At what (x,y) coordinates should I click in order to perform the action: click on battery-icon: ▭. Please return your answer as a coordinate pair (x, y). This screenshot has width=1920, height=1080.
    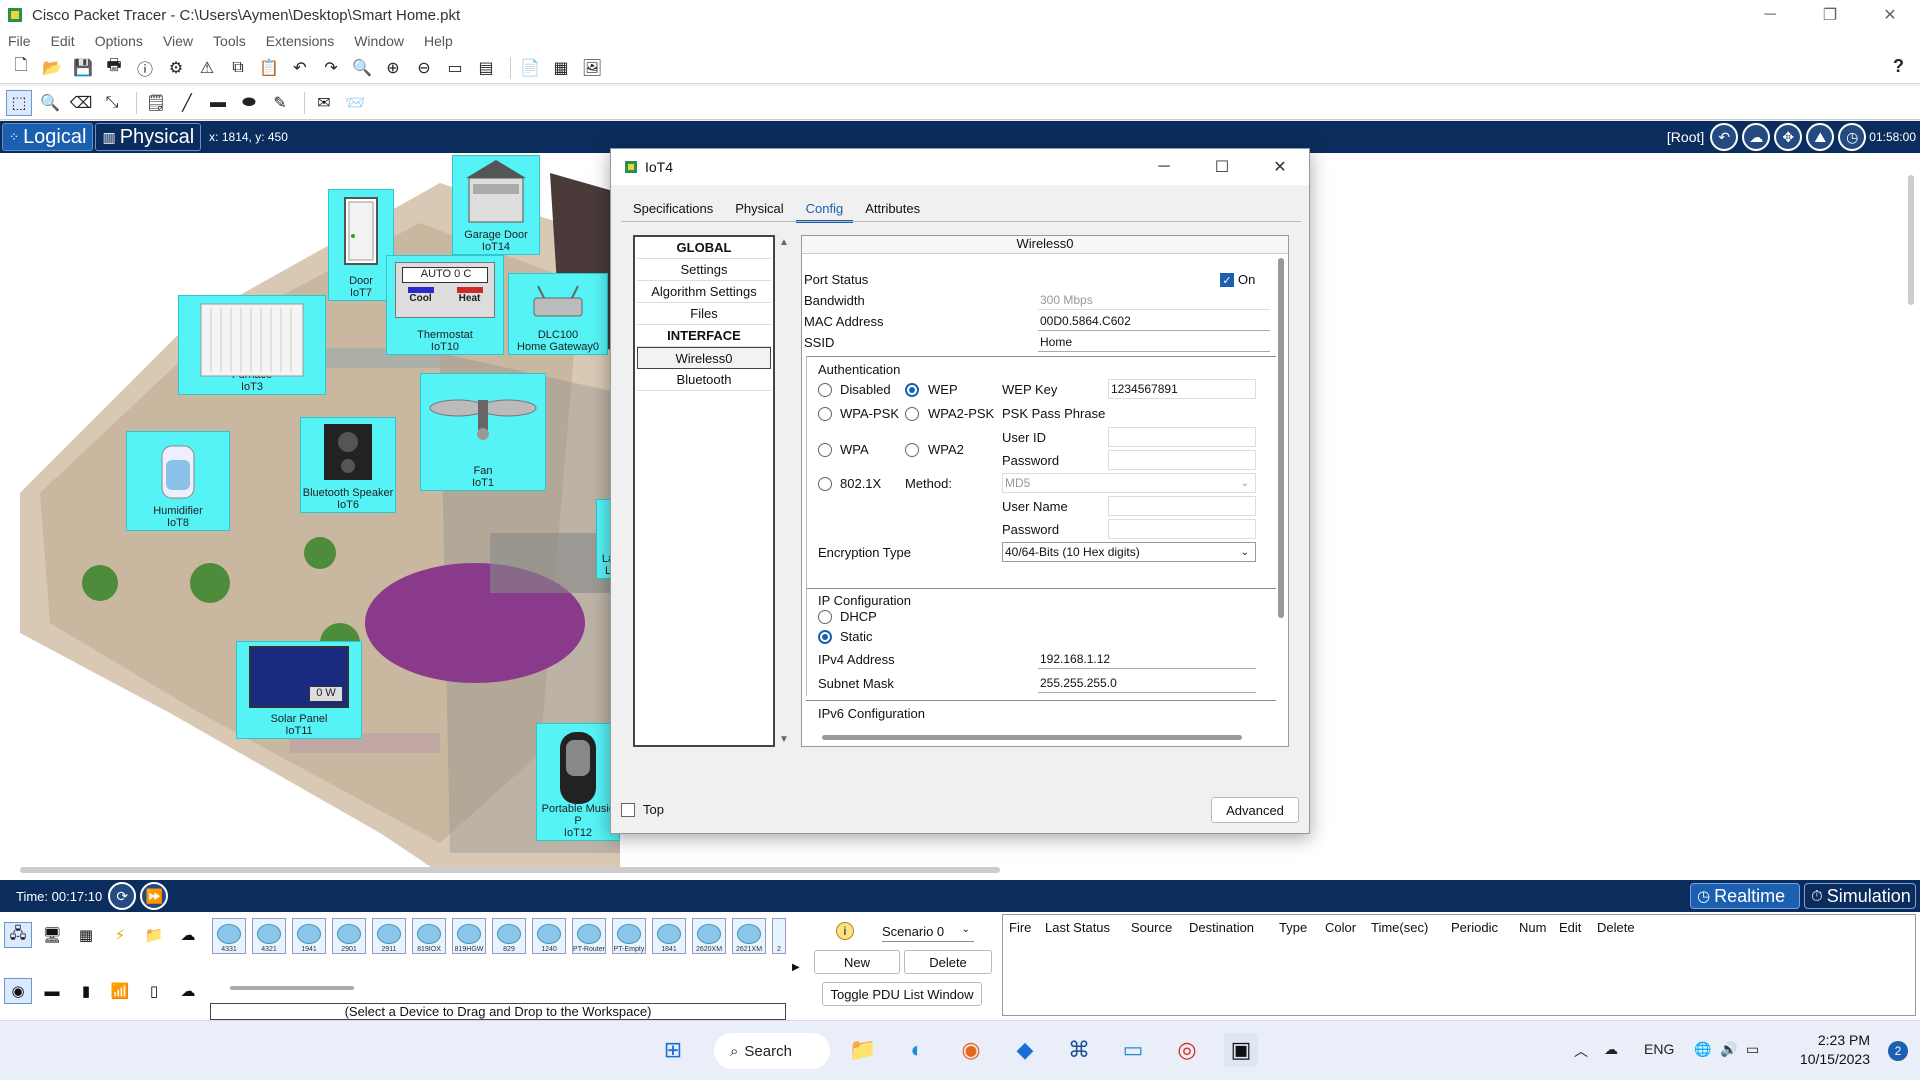
    Looking at the image, I should click on (1752, 1049).